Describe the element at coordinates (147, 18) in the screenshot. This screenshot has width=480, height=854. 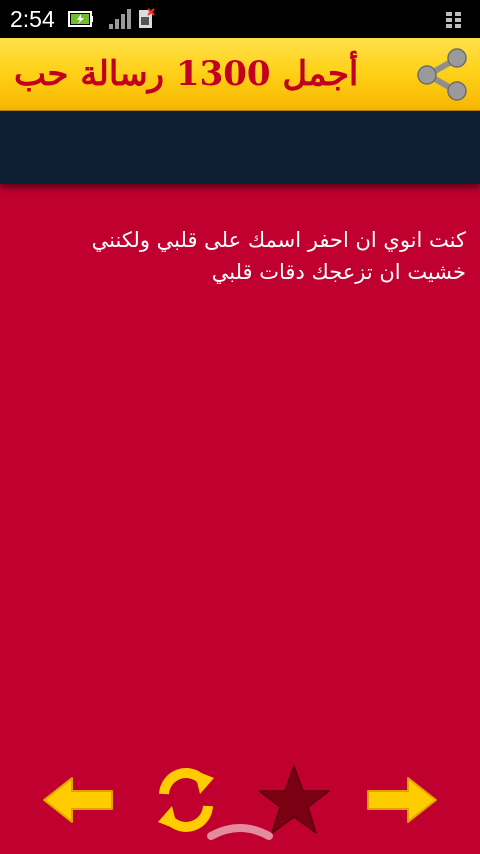
I see `sim-no-service-icon` at that location.